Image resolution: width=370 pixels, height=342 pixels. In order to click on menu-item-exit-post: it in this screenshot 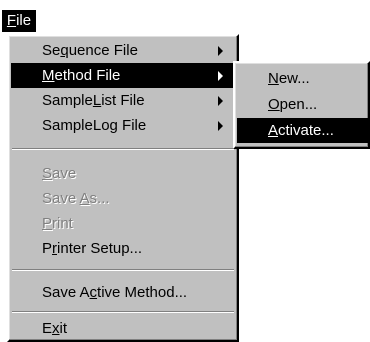, I will do `click(63, 328)`.